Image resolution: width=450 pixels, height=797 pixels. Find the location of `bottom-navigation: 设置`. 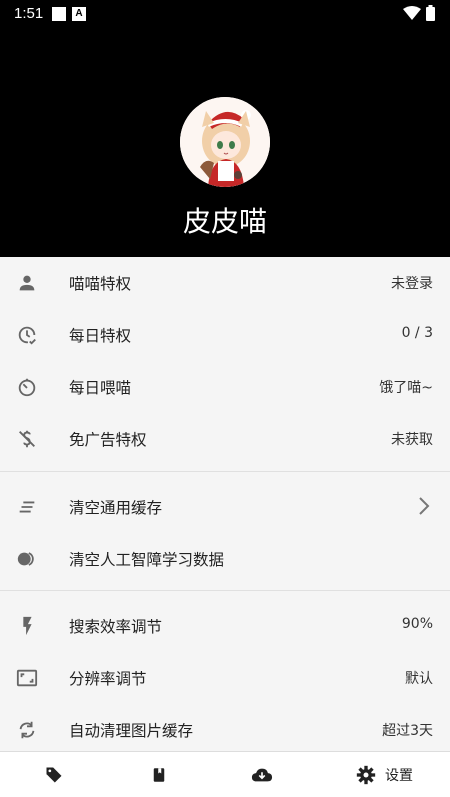

bottom-navigation: 设置 is located at coordinates (225, 774).